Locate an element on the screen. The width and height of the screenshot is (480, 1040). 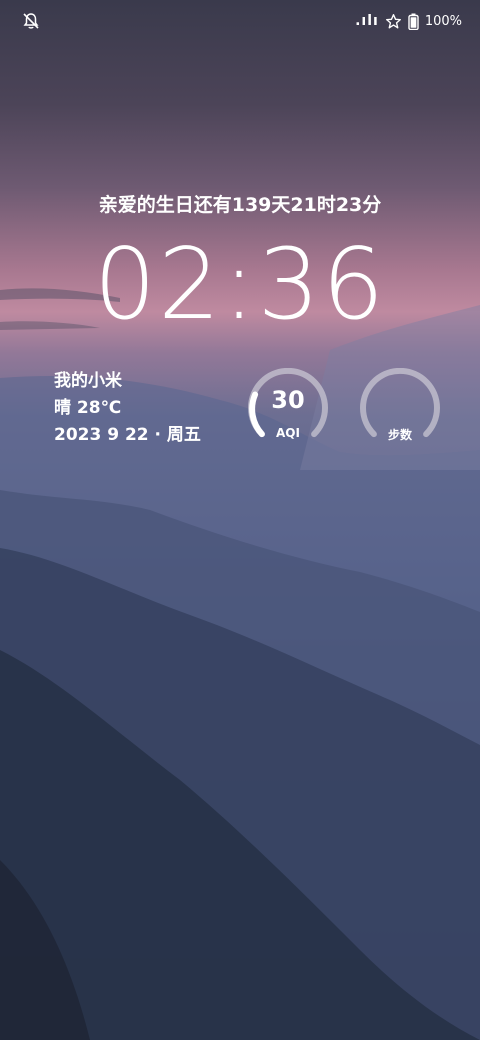
battery-percent: 100% is located at coordinates (443, 21).